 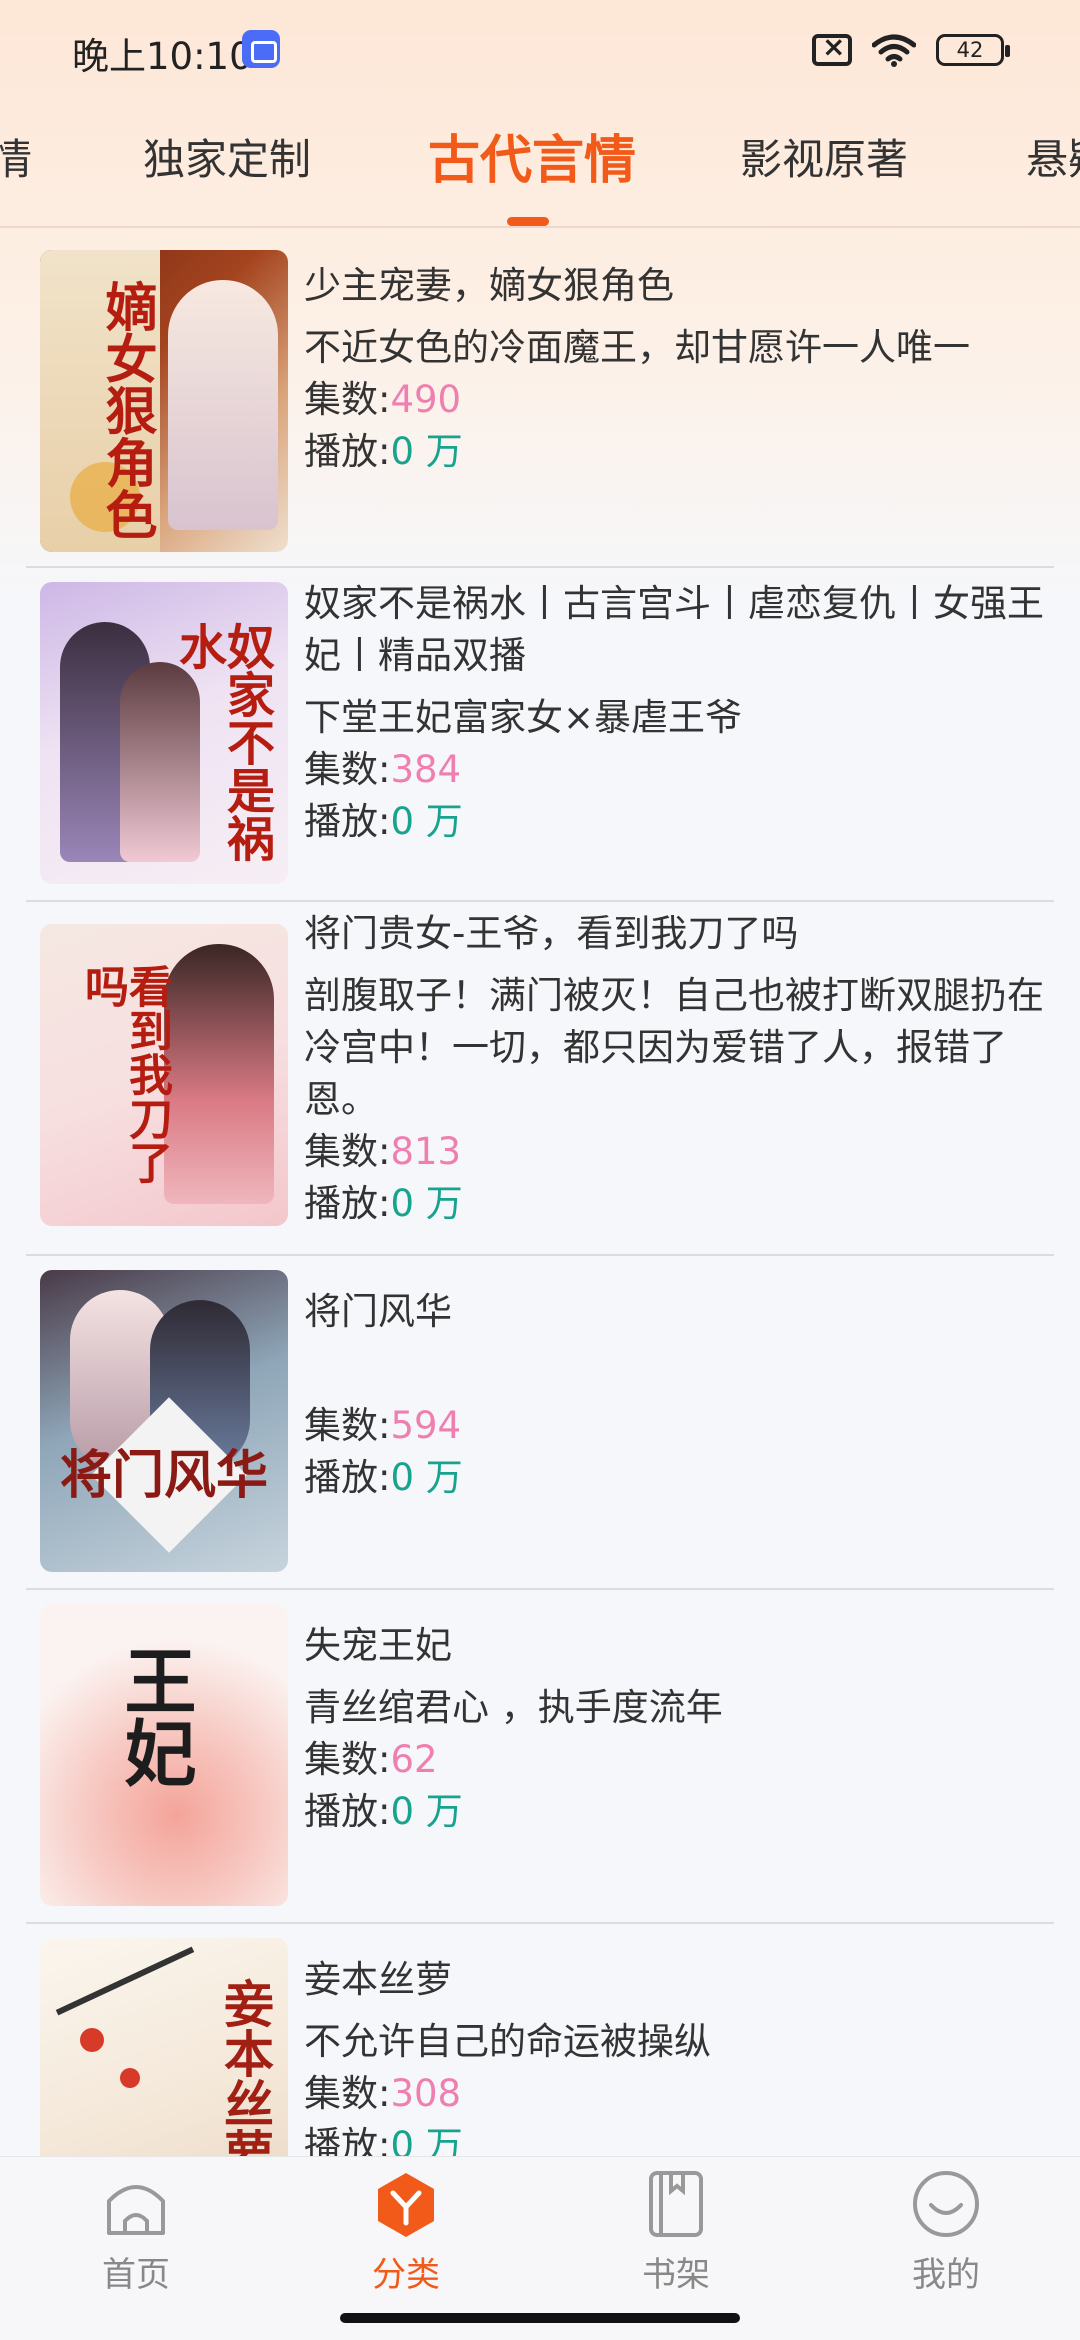 What do you see at coordinates (676, 1374) in the screenshot?
I see `book-description` at bounding box center [676, 1374].